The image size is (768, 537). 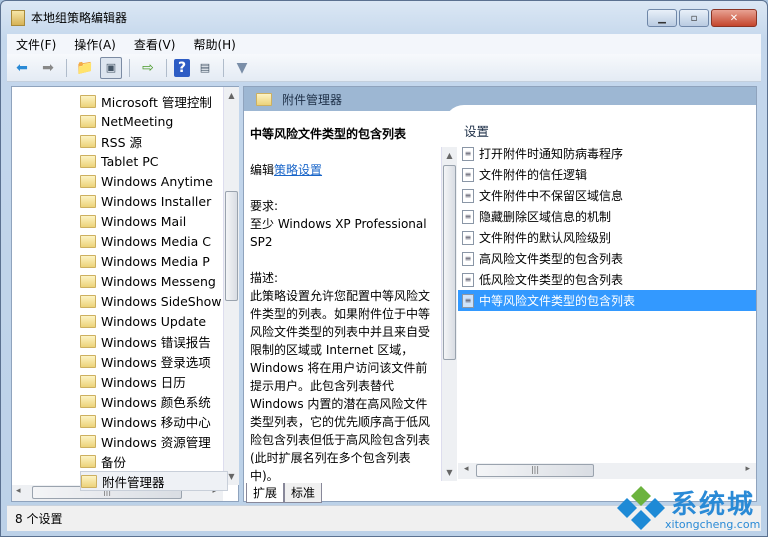 What do you see at coordinates (148, 68) in the screenshot?
I see `export-list-icon: ⇨` at bounding box center [148, 68].